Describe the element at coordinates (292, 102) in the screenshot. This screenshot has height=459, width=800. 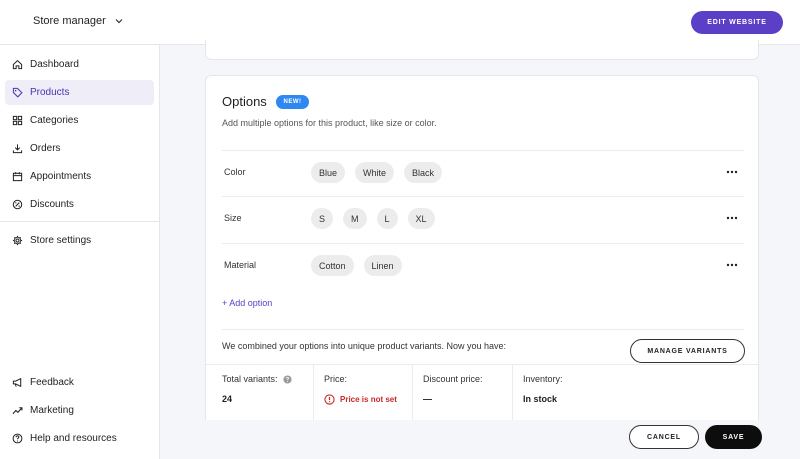
I see `new-badge: NEW!` at that location.